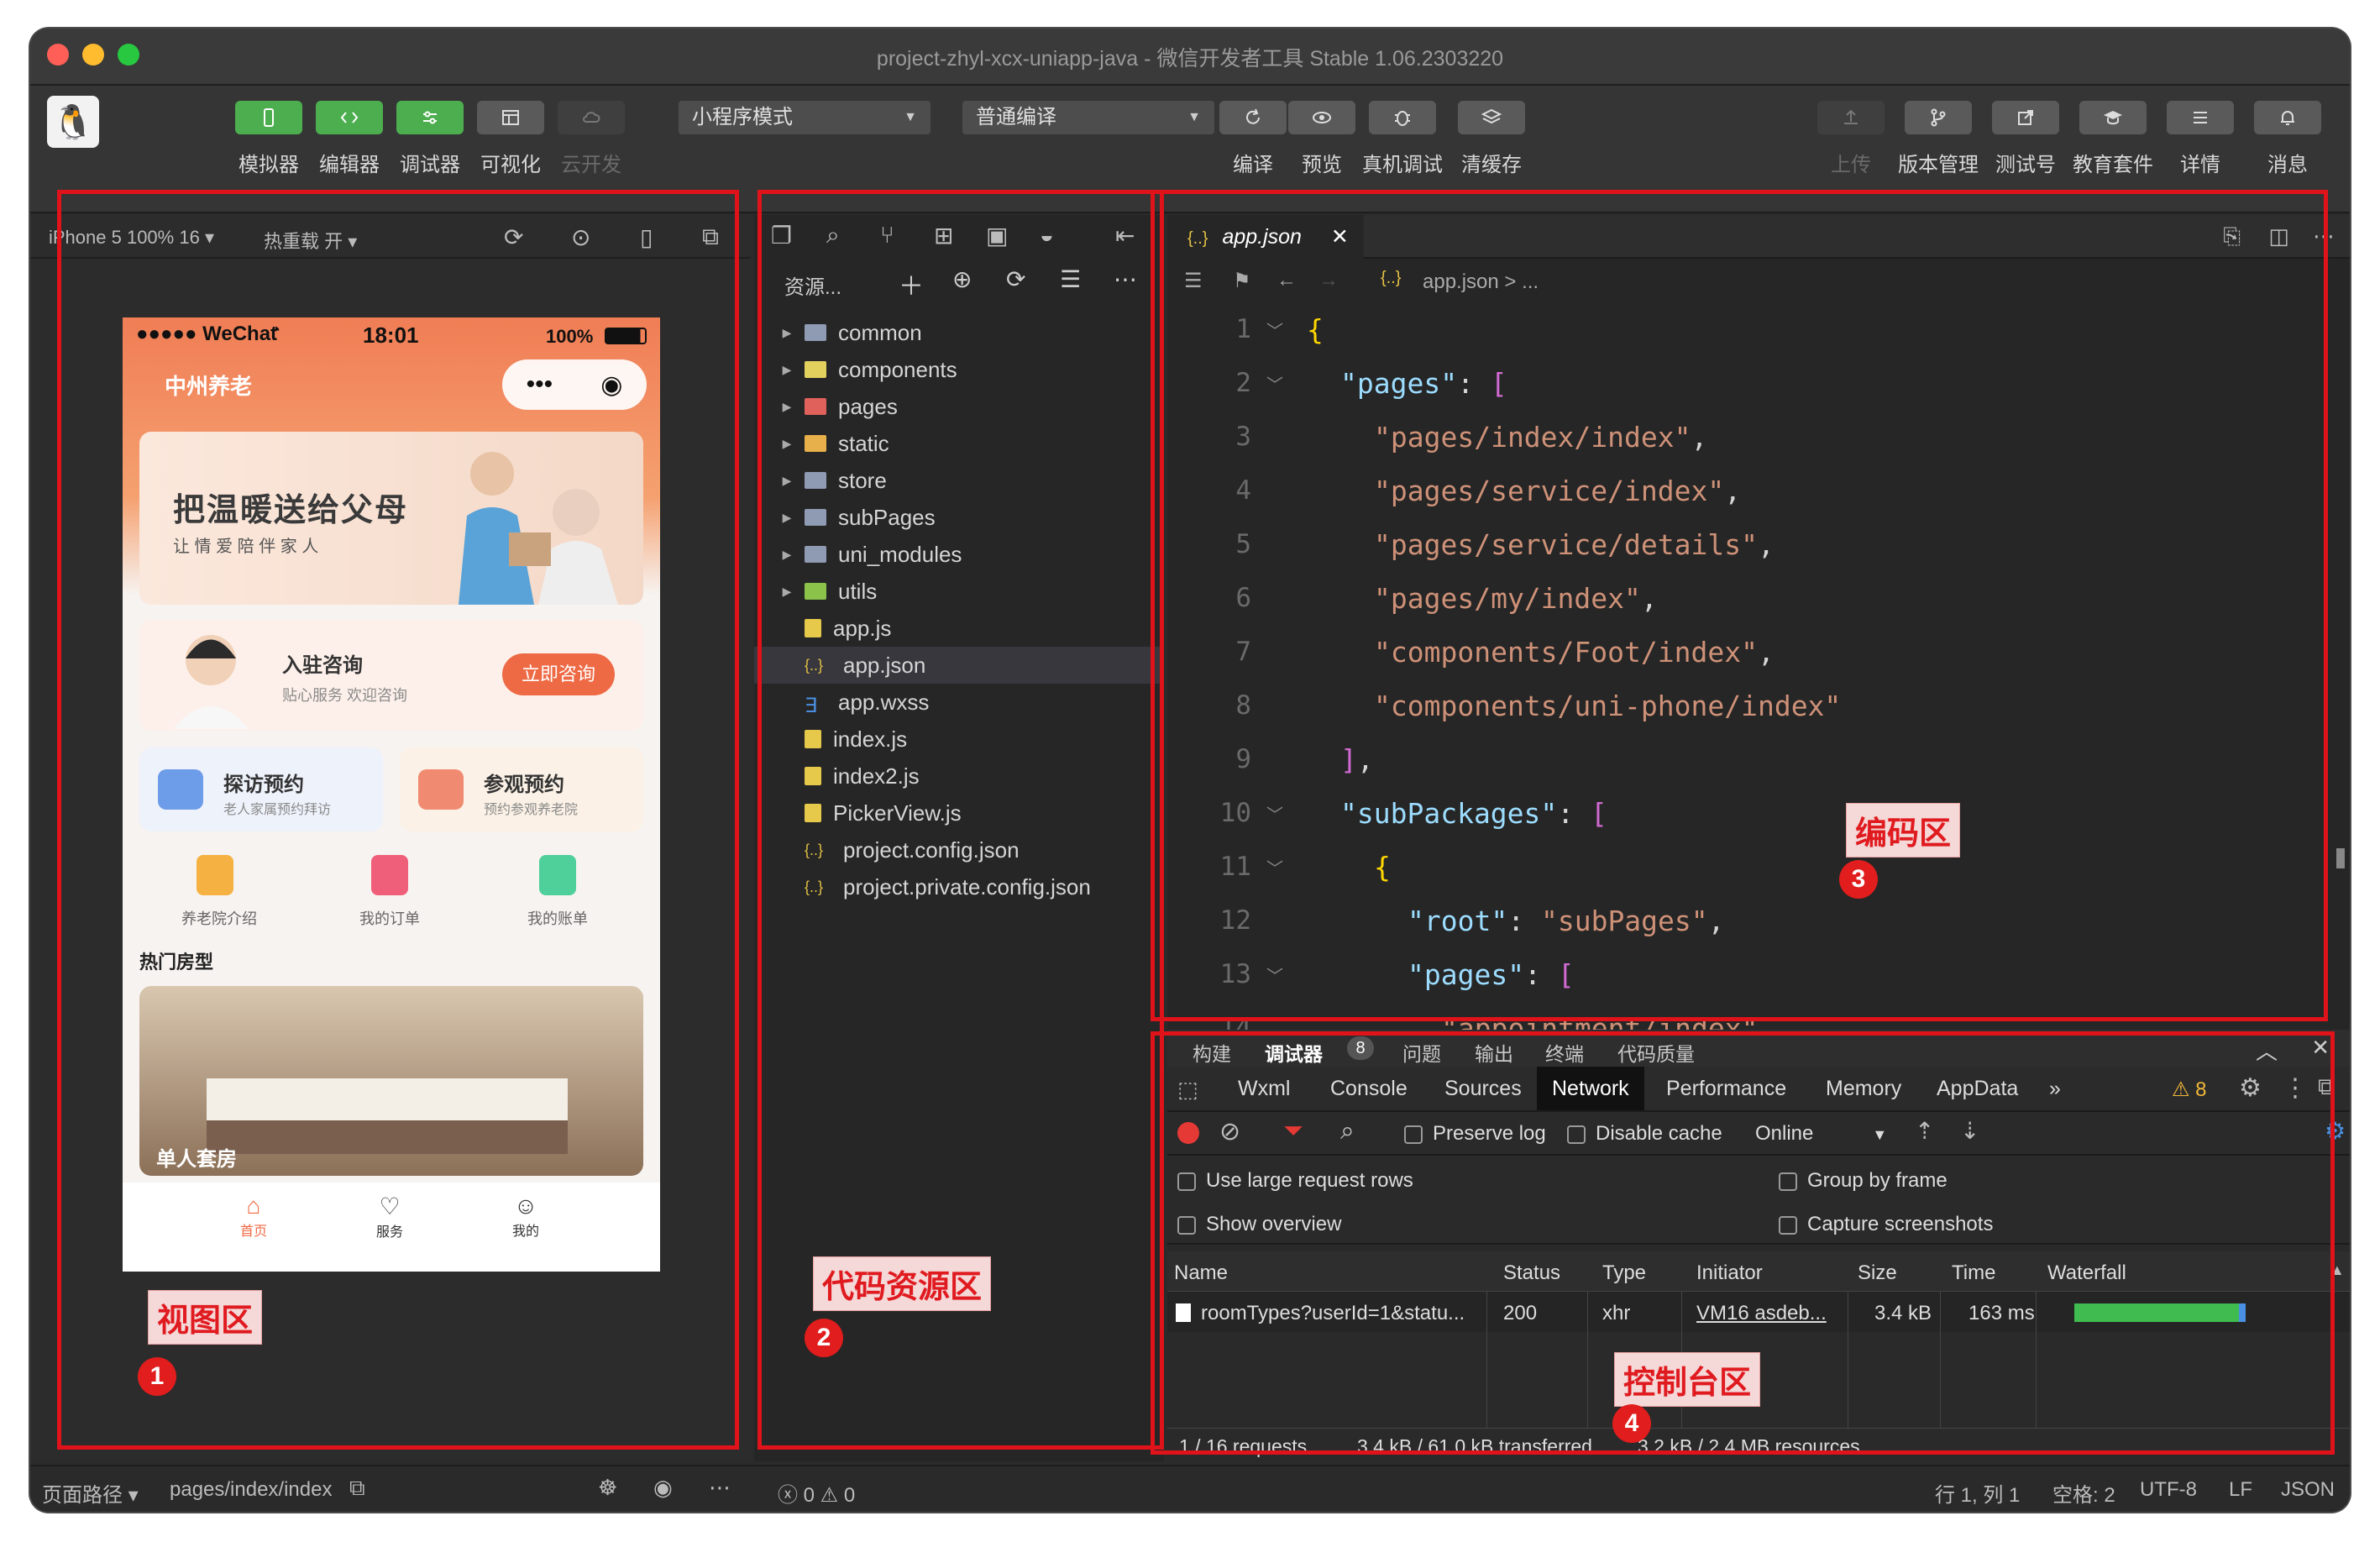 The image size is (2380, 1542). Describe the element at coordinates (1321, 117) in the screenshot. I see `preview-button` at that location.